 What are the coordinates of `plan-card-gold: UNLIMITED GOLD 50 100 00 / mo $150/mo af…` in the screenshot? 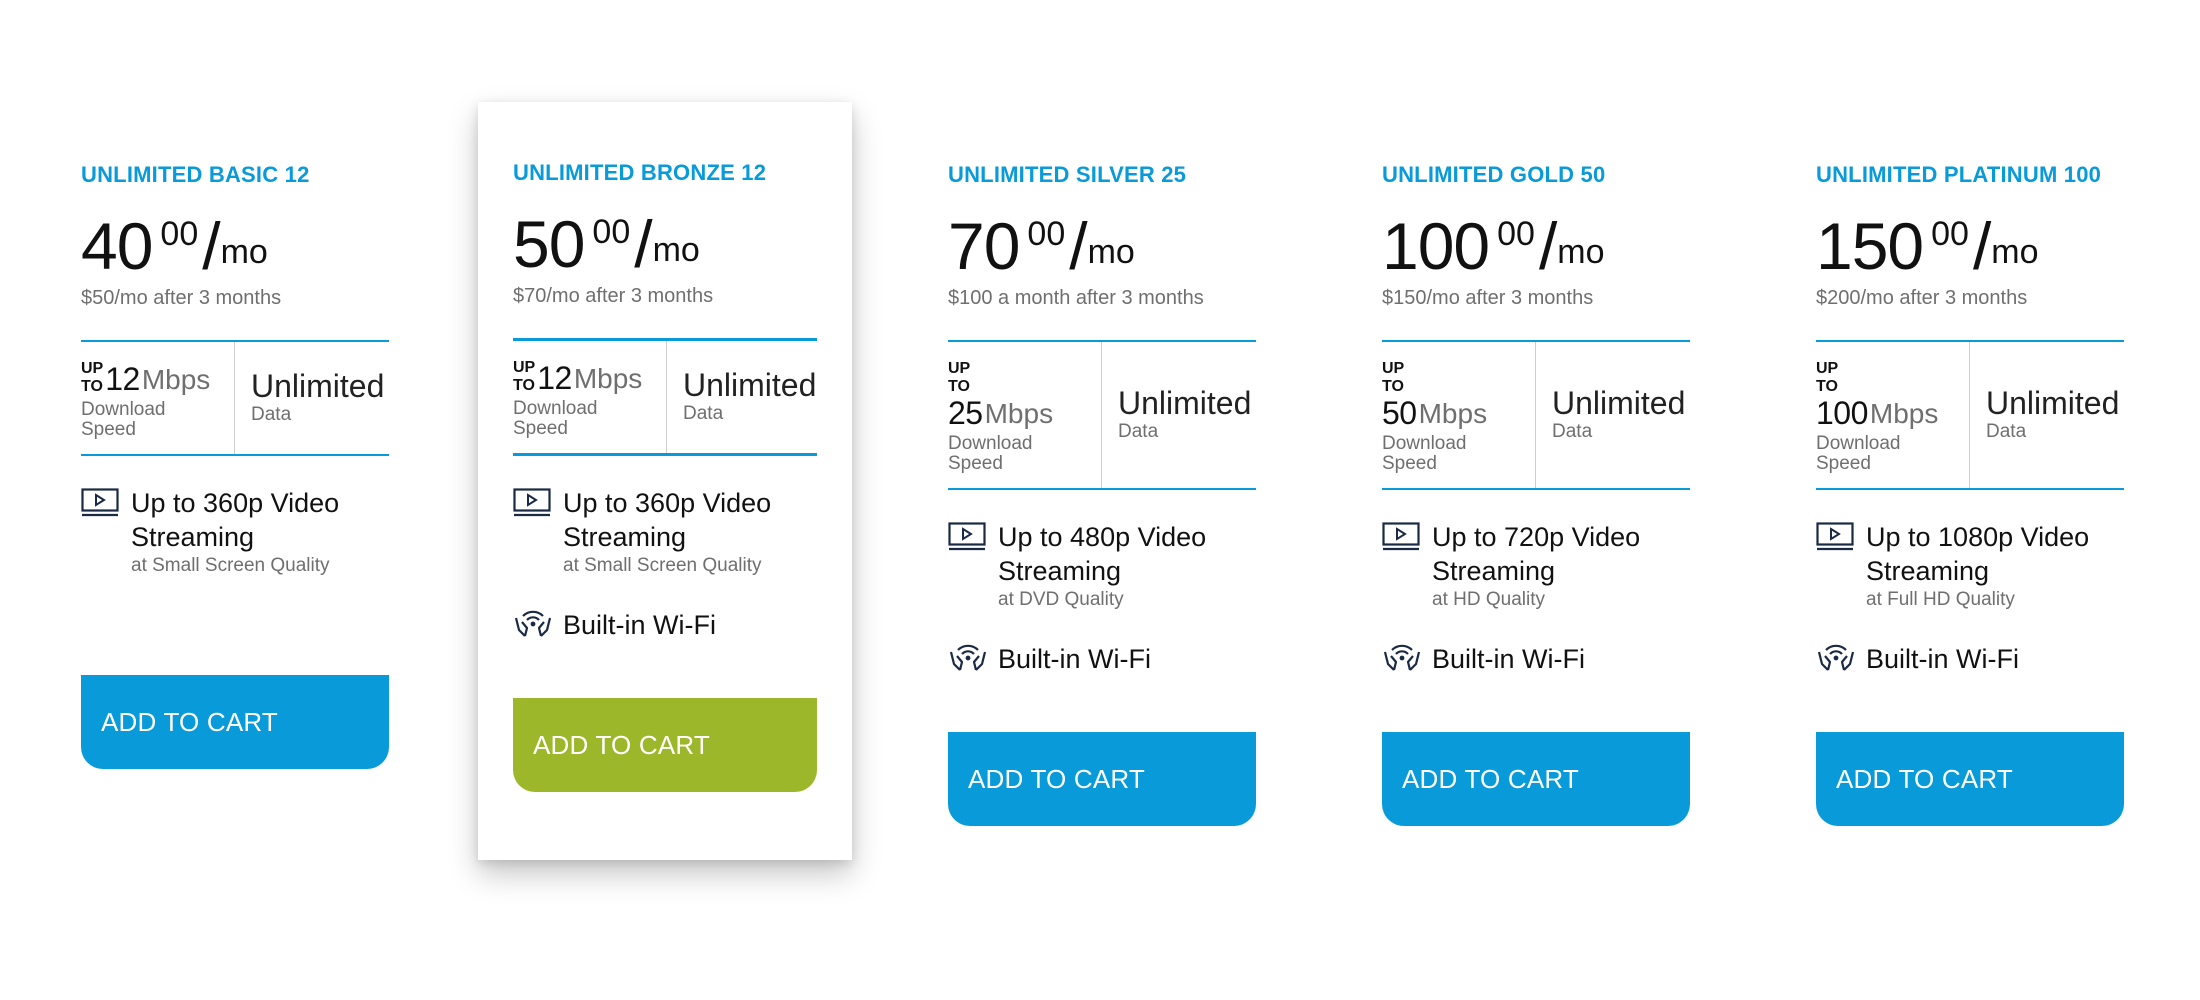 It's located at (1536, 493).